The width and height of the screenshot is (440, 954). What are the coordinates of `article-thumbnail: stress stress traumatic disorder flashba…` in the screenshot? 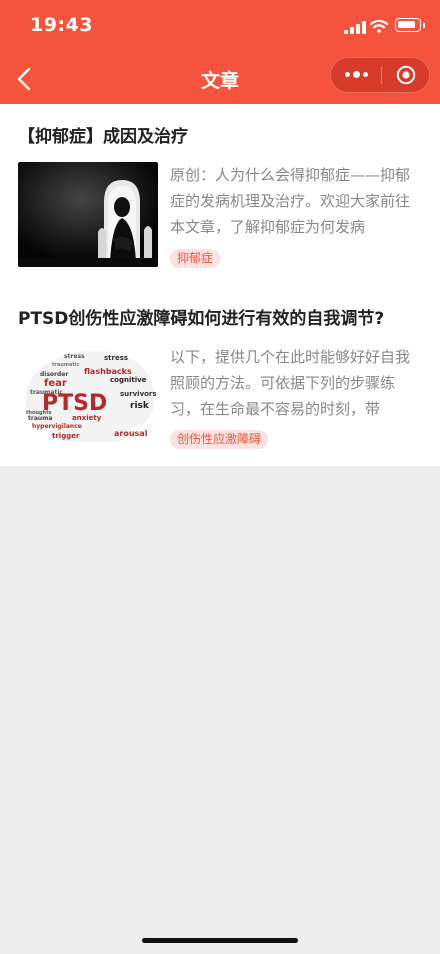 It's located at (88, 396).